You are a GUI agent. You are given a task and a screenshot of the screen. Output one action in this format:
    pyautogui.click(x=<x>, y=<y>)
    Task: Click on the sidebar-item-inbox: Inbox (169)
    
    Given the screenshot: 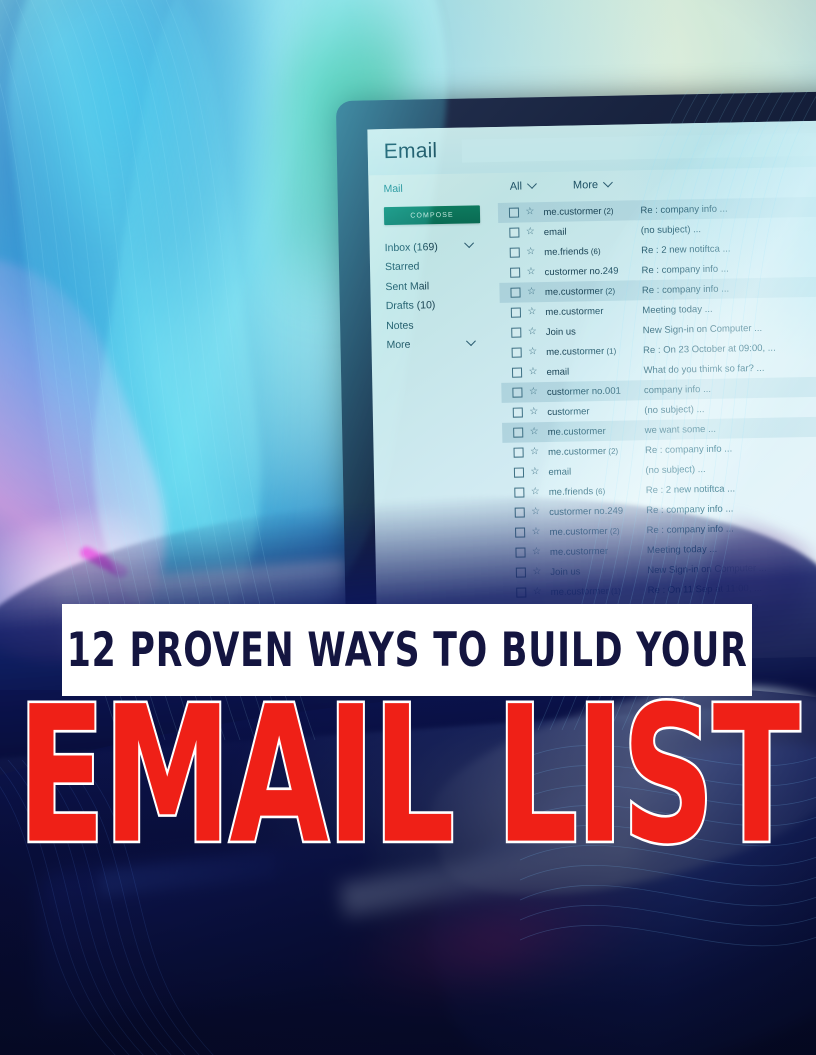 What is the action you would take?
    pyautogui.click(x=429, y=246)
    